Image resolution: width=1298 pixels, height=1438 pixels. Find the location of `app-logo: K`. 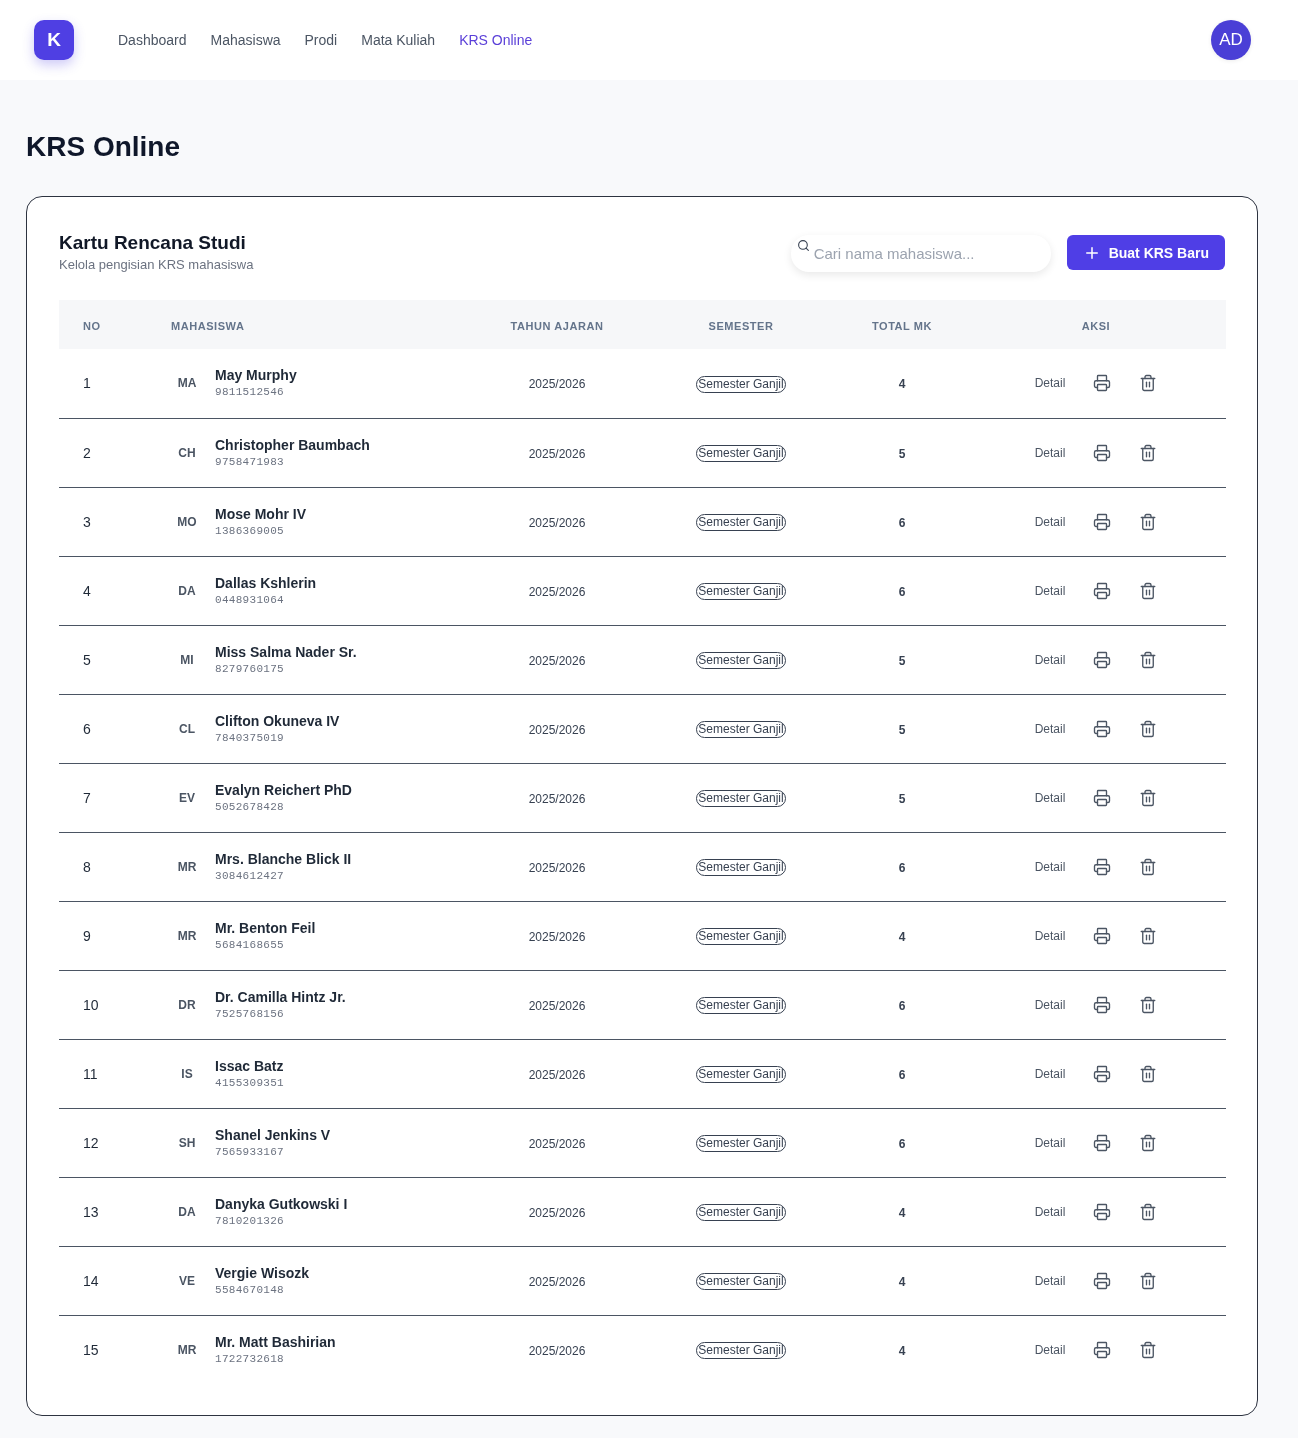

app-logo: K is located at coordinates (54, 40).